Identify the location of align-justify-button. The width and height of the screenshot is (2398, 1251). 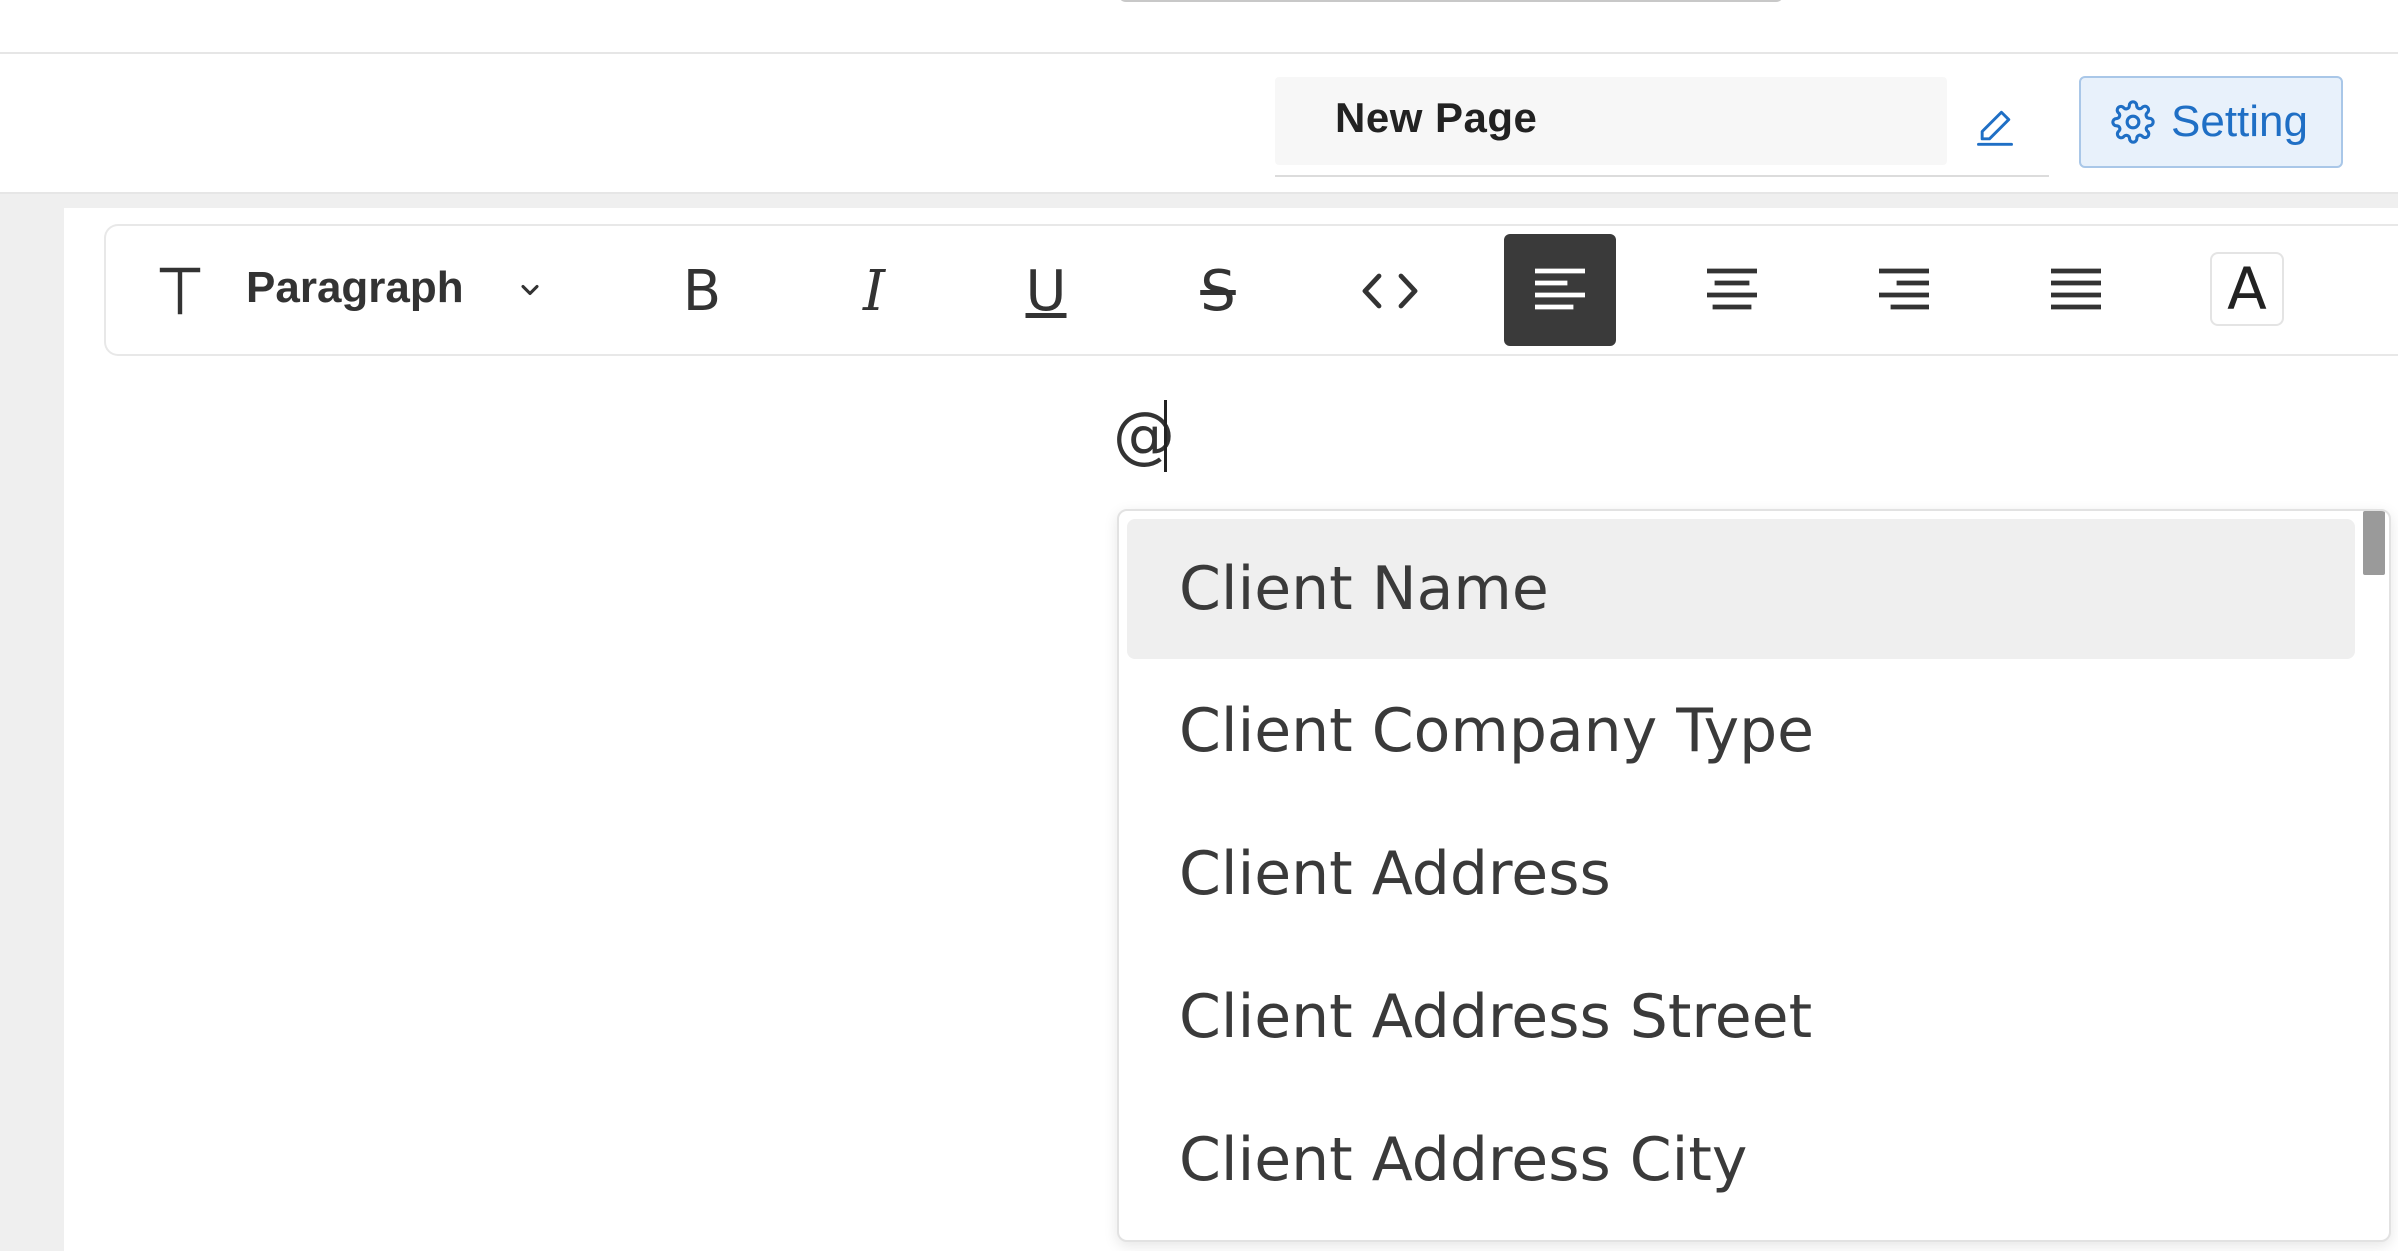
(2076, 290).